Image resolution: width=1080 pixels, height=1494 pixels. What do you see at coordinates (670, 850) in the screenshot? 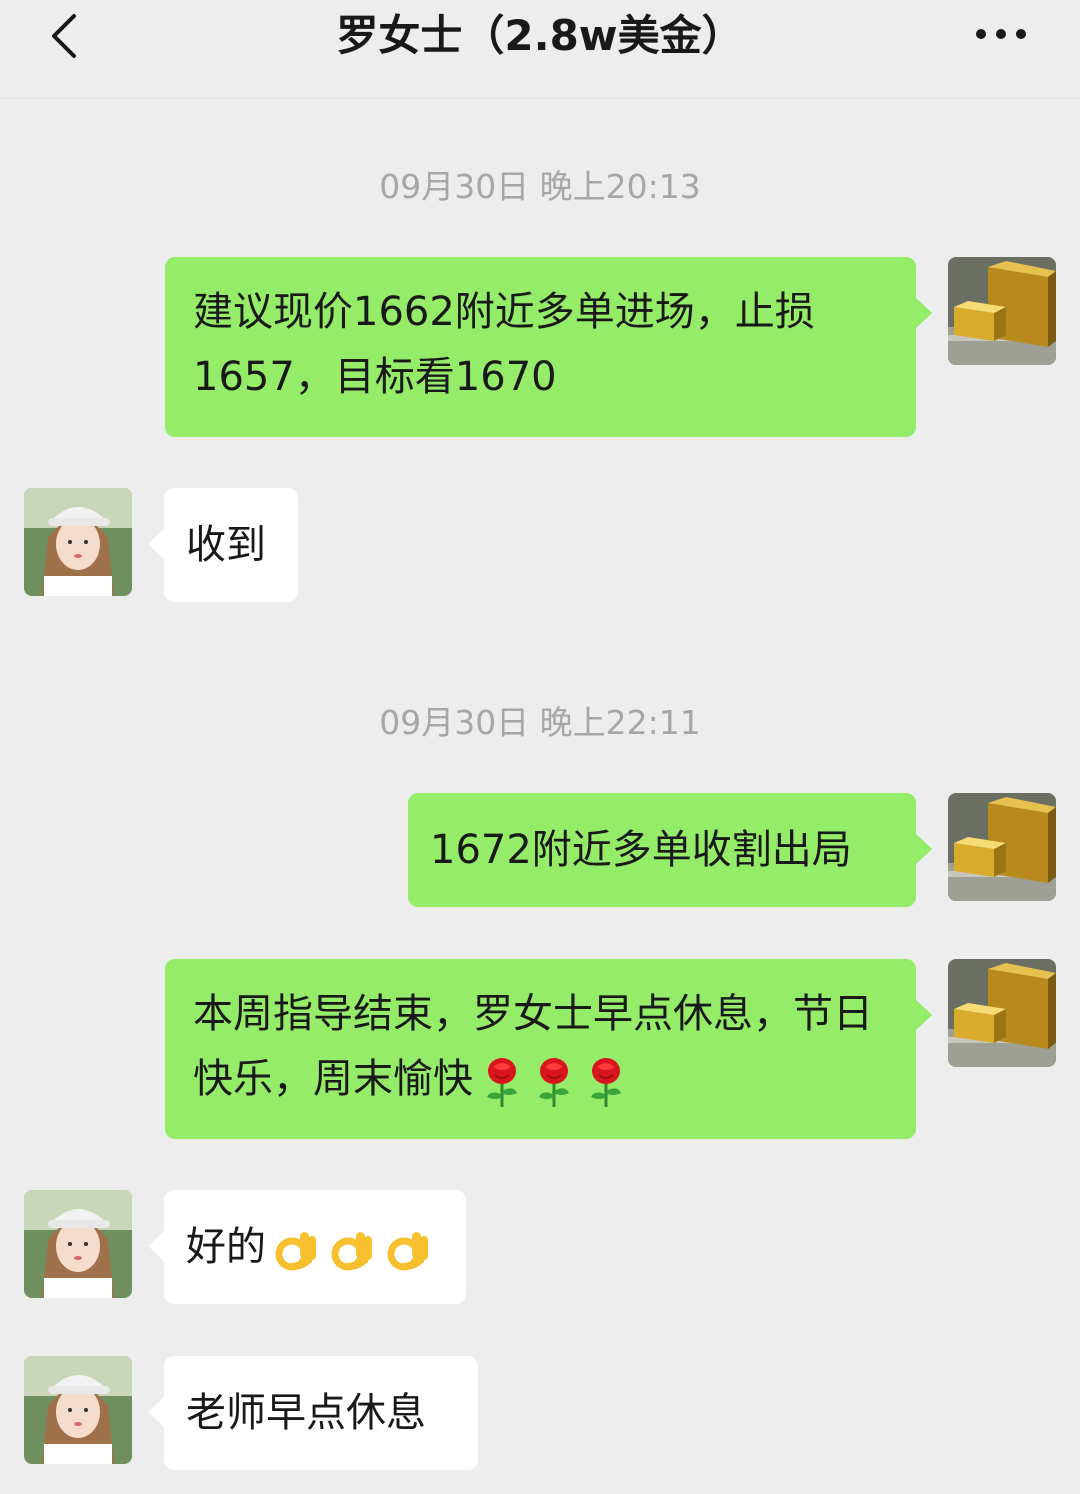
I see `message-bubble-outgoing: 1672附近多单收割出局` at bounding box center [670, 850].